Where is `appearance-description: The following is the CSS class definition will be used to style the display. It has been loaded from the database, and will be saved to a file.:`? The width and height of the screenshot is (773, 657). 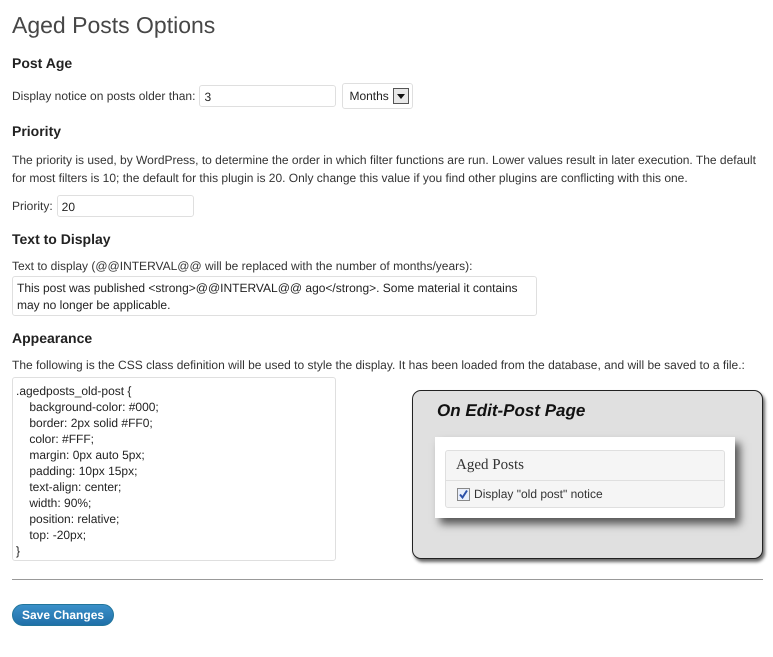
appearance-description: The following is the CSS class definition will be used to style the display. It has been loaded from the database, and will be saved to a file.: is located at coordinates (379, 365).